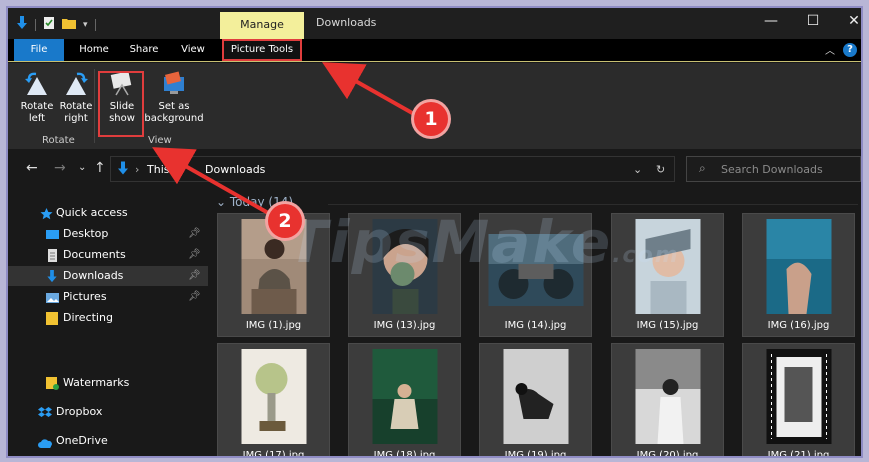  I want to click on annotation-badge-2: 2, so click(285, 221).